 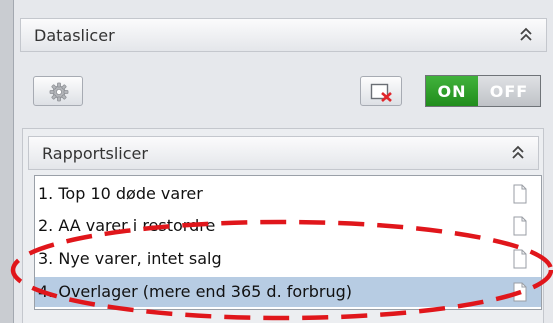 I want to click on filter-toggle: ON OFF, so click(x=483, y=91).